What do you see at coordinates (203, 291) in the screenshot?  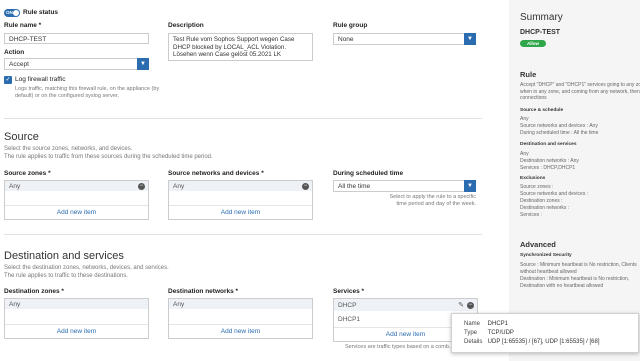 I see `destination-networks-label: Destination networks *` at bounding box center [203, 291].